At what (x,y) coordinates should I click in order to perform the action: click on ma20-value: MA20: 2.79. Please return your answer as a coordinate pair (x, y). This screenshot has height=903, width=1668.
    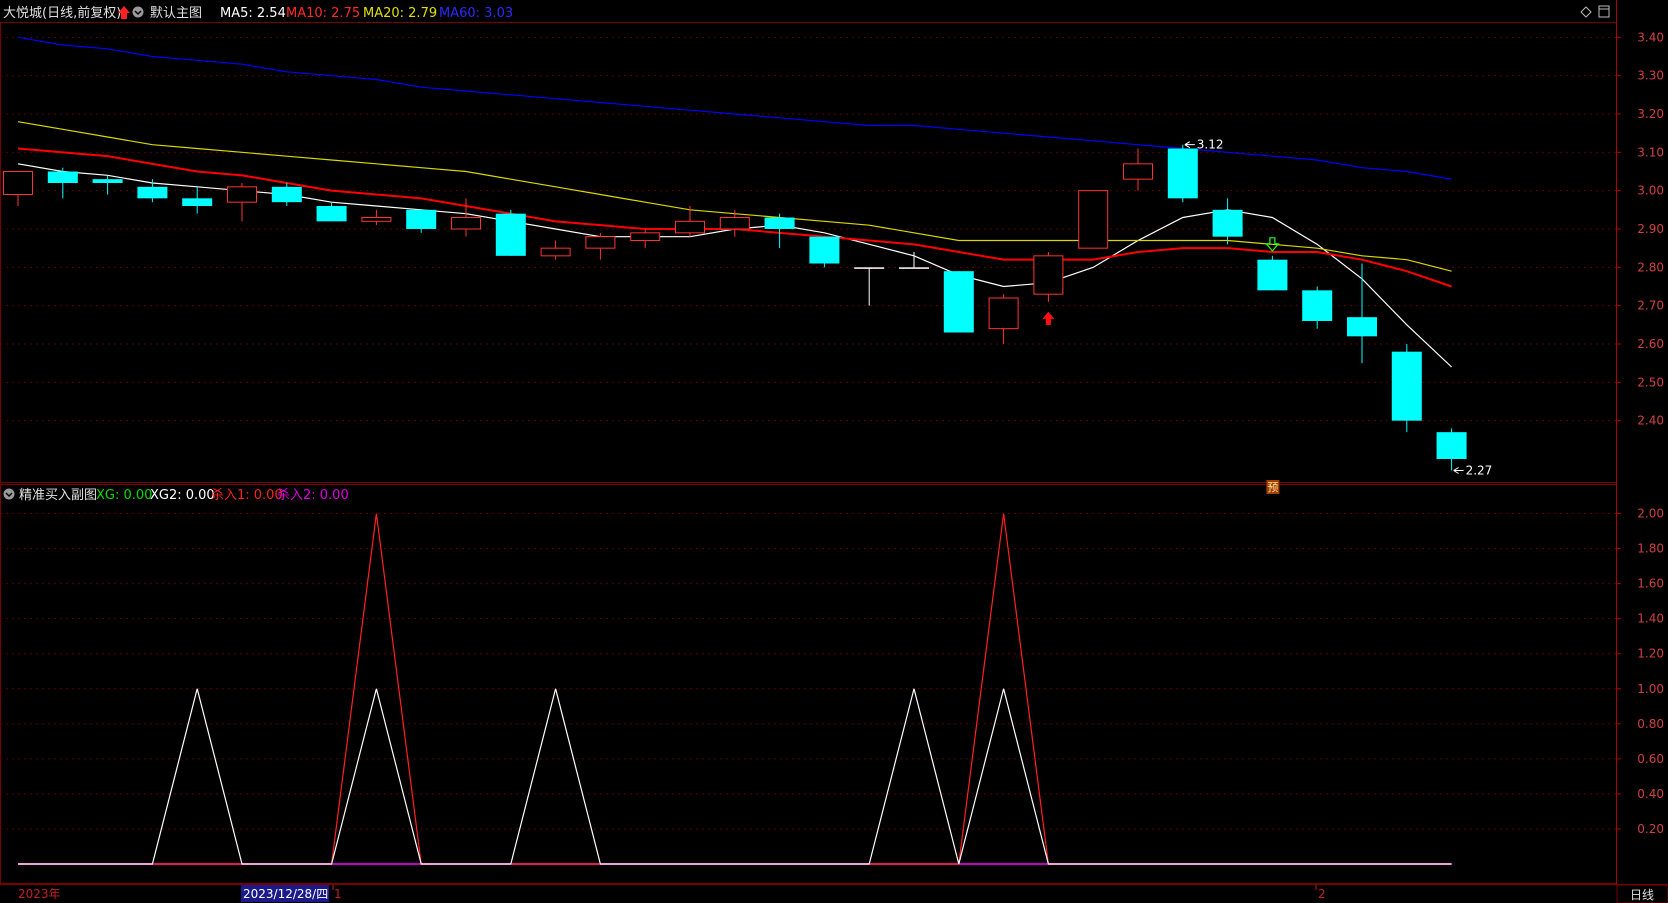
    Looking at the image, I should click on (400, 13).